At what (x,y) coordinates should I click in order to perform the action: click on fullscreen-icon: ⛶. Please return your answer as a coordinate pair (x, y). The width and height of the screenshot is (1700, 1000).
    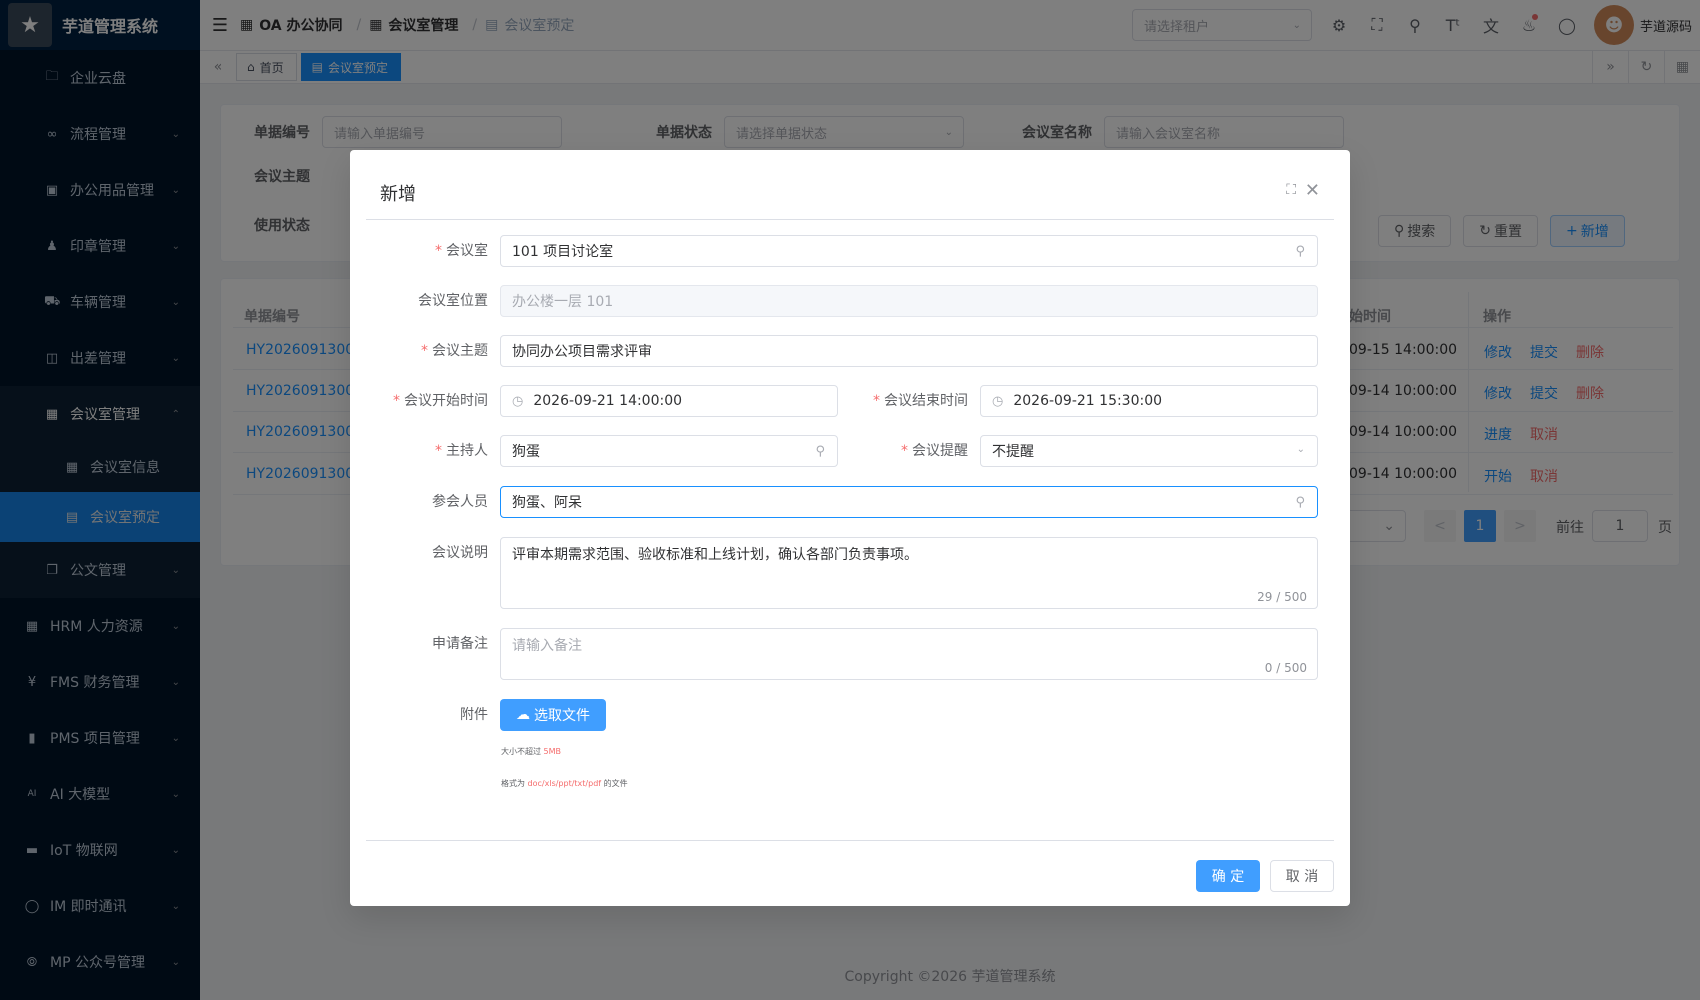
    Looking at the image, I should click on (1291, 190).